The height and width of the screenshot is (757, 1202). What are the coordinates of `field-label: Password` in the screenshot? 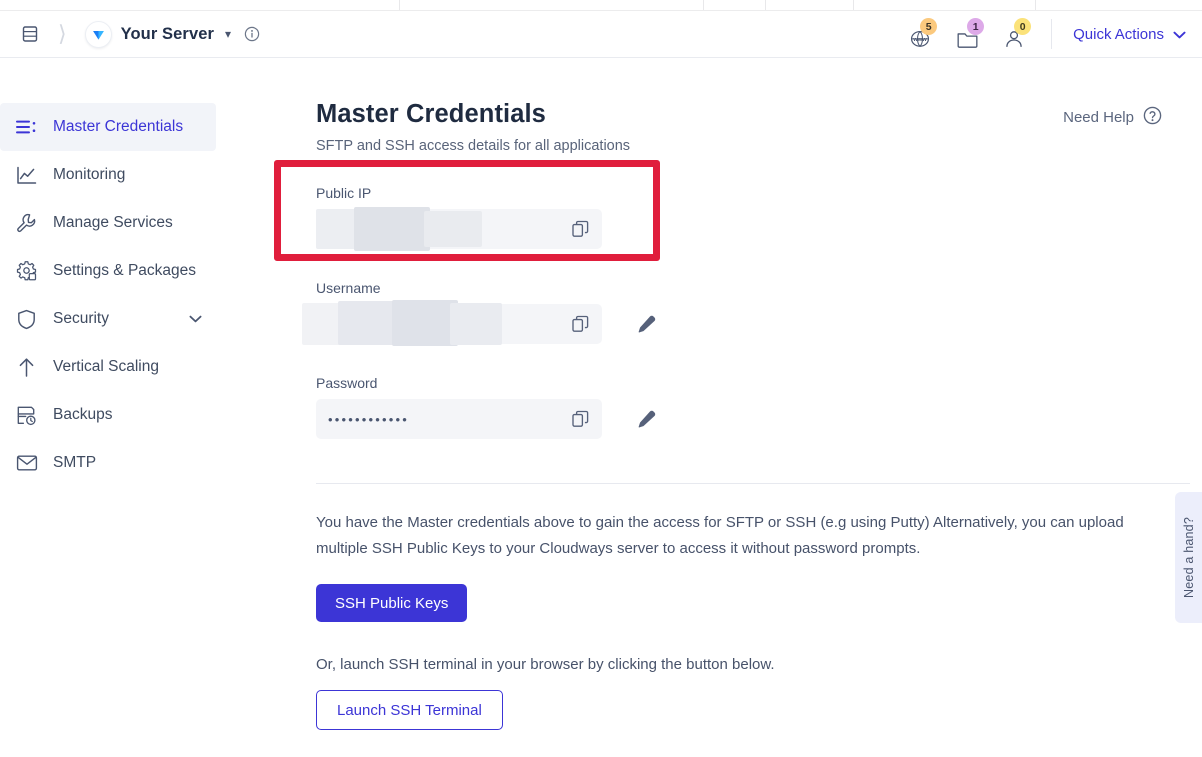 It's located at (347, 383).